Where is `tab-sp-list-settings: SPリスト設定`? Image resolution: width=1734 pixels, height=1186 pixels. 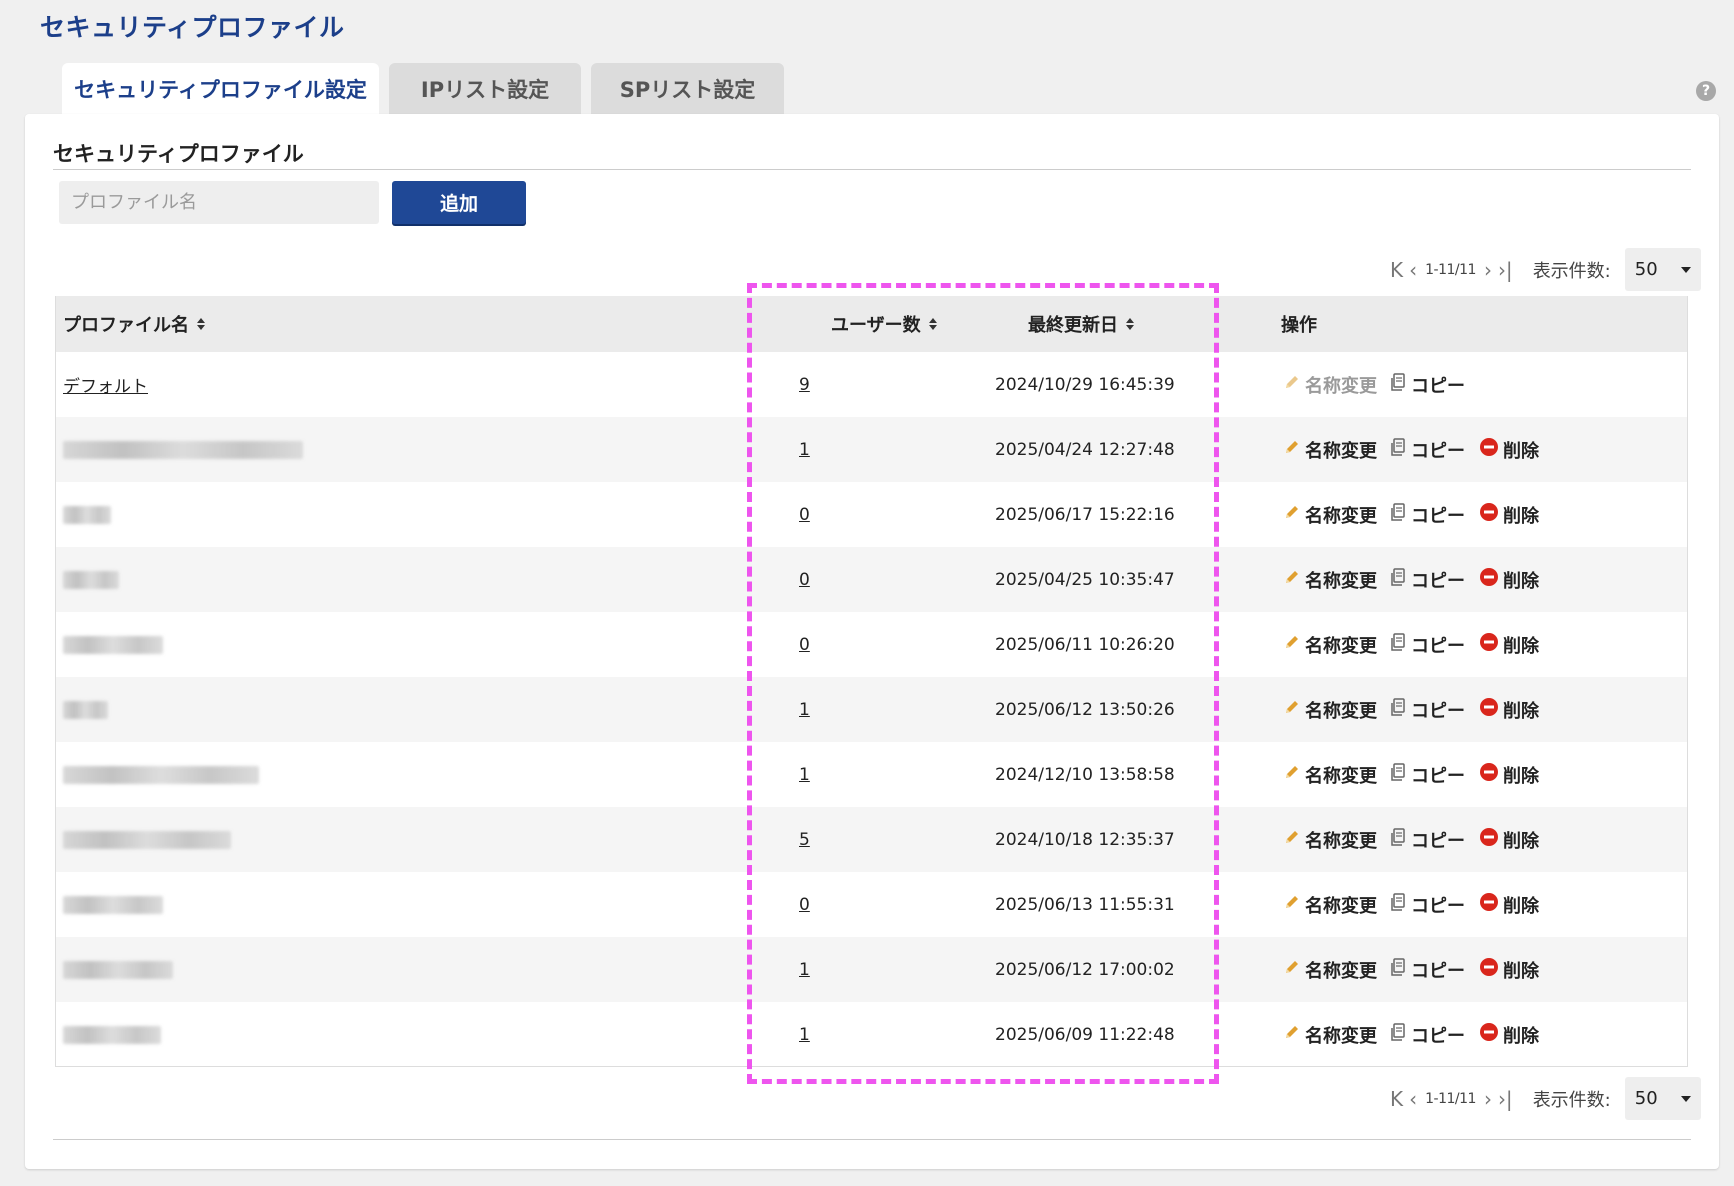 tab-sp-list-settings: SPリスト設定 is located at coordinates (687, 89).